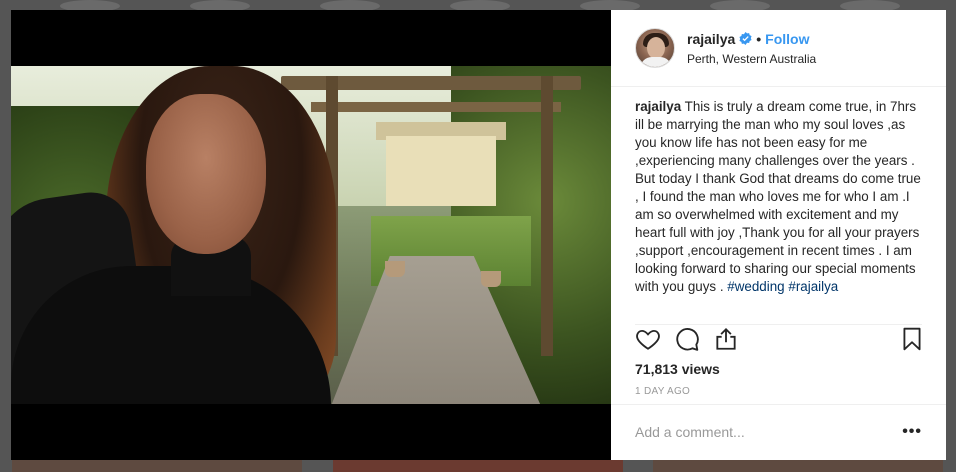  What do you see at coordinates (441, 171) in the screenshot?
I see `video-house` at bounding box center [441, 171].